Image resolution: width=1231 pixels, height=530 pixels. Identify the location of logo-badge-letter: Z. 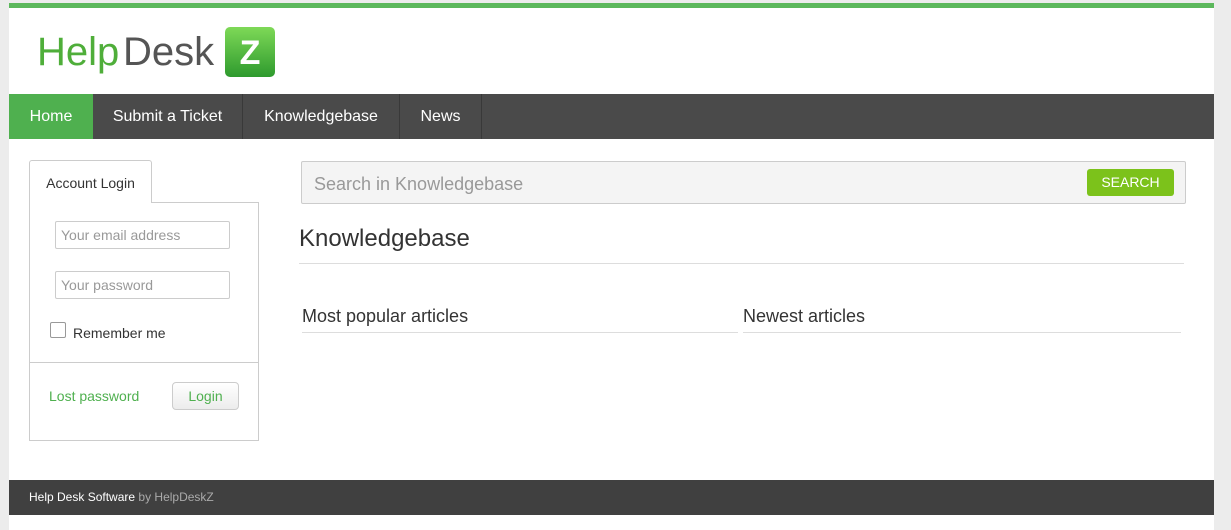
(250, 53).